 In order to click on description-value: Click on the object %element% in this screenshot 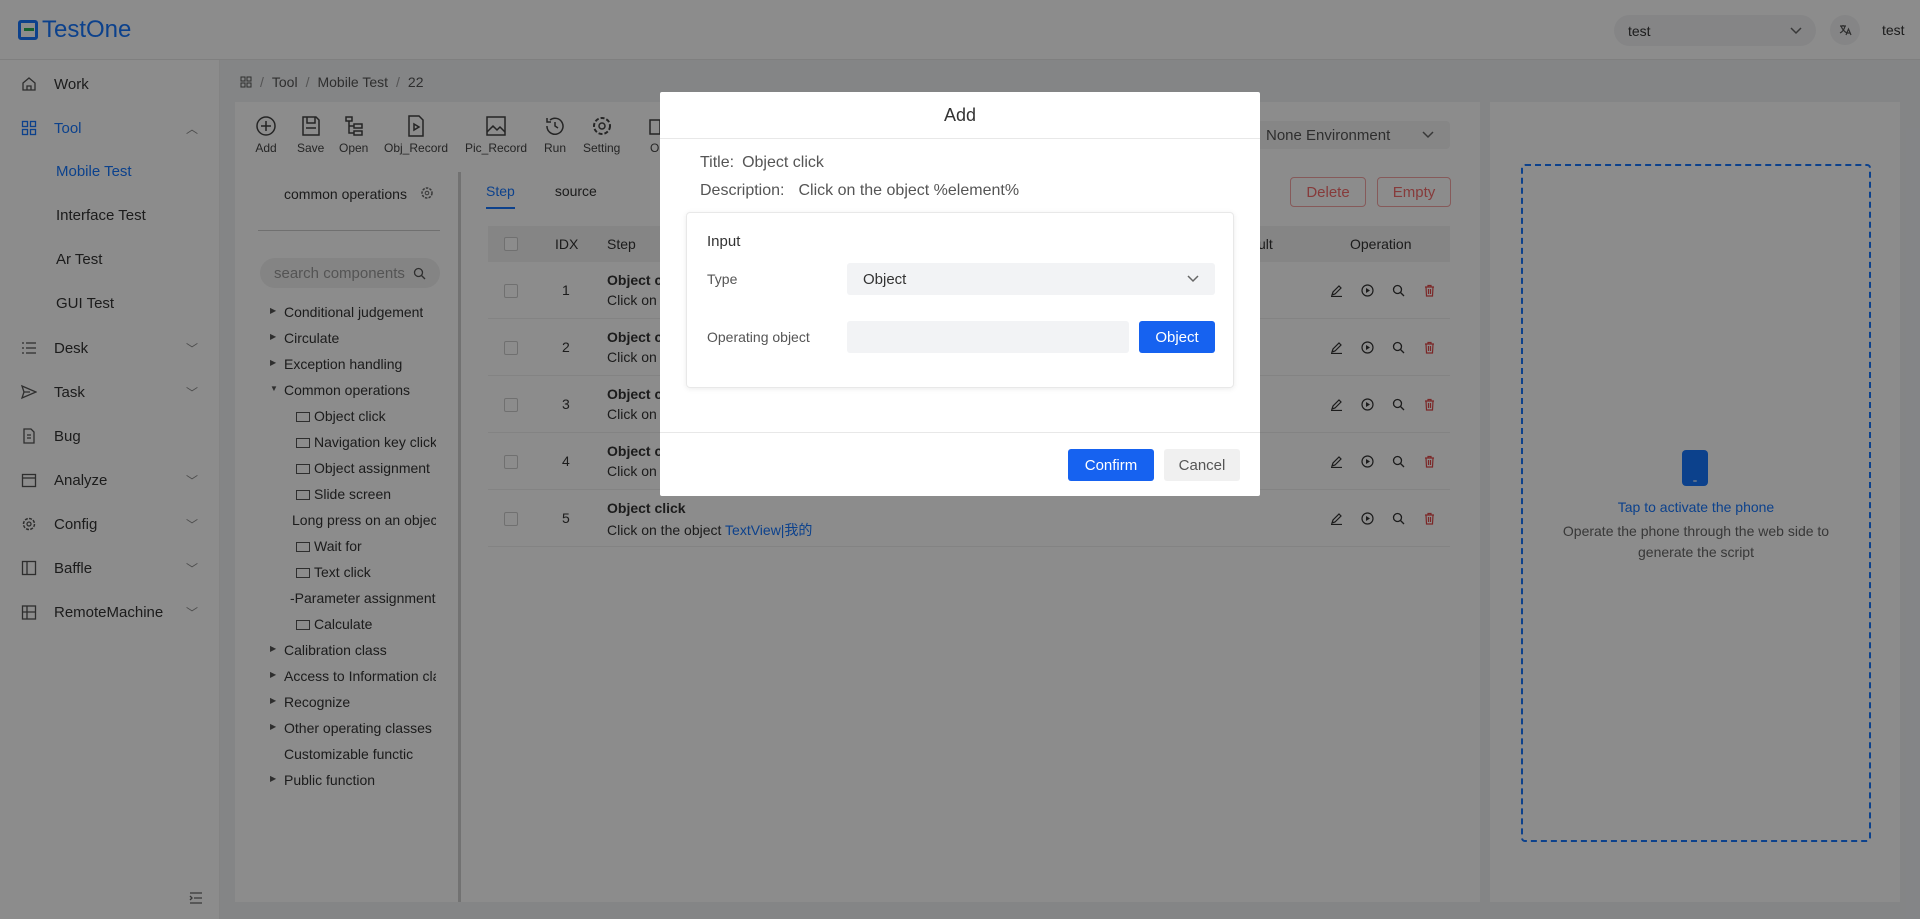, I will do `click(909, 190)`.